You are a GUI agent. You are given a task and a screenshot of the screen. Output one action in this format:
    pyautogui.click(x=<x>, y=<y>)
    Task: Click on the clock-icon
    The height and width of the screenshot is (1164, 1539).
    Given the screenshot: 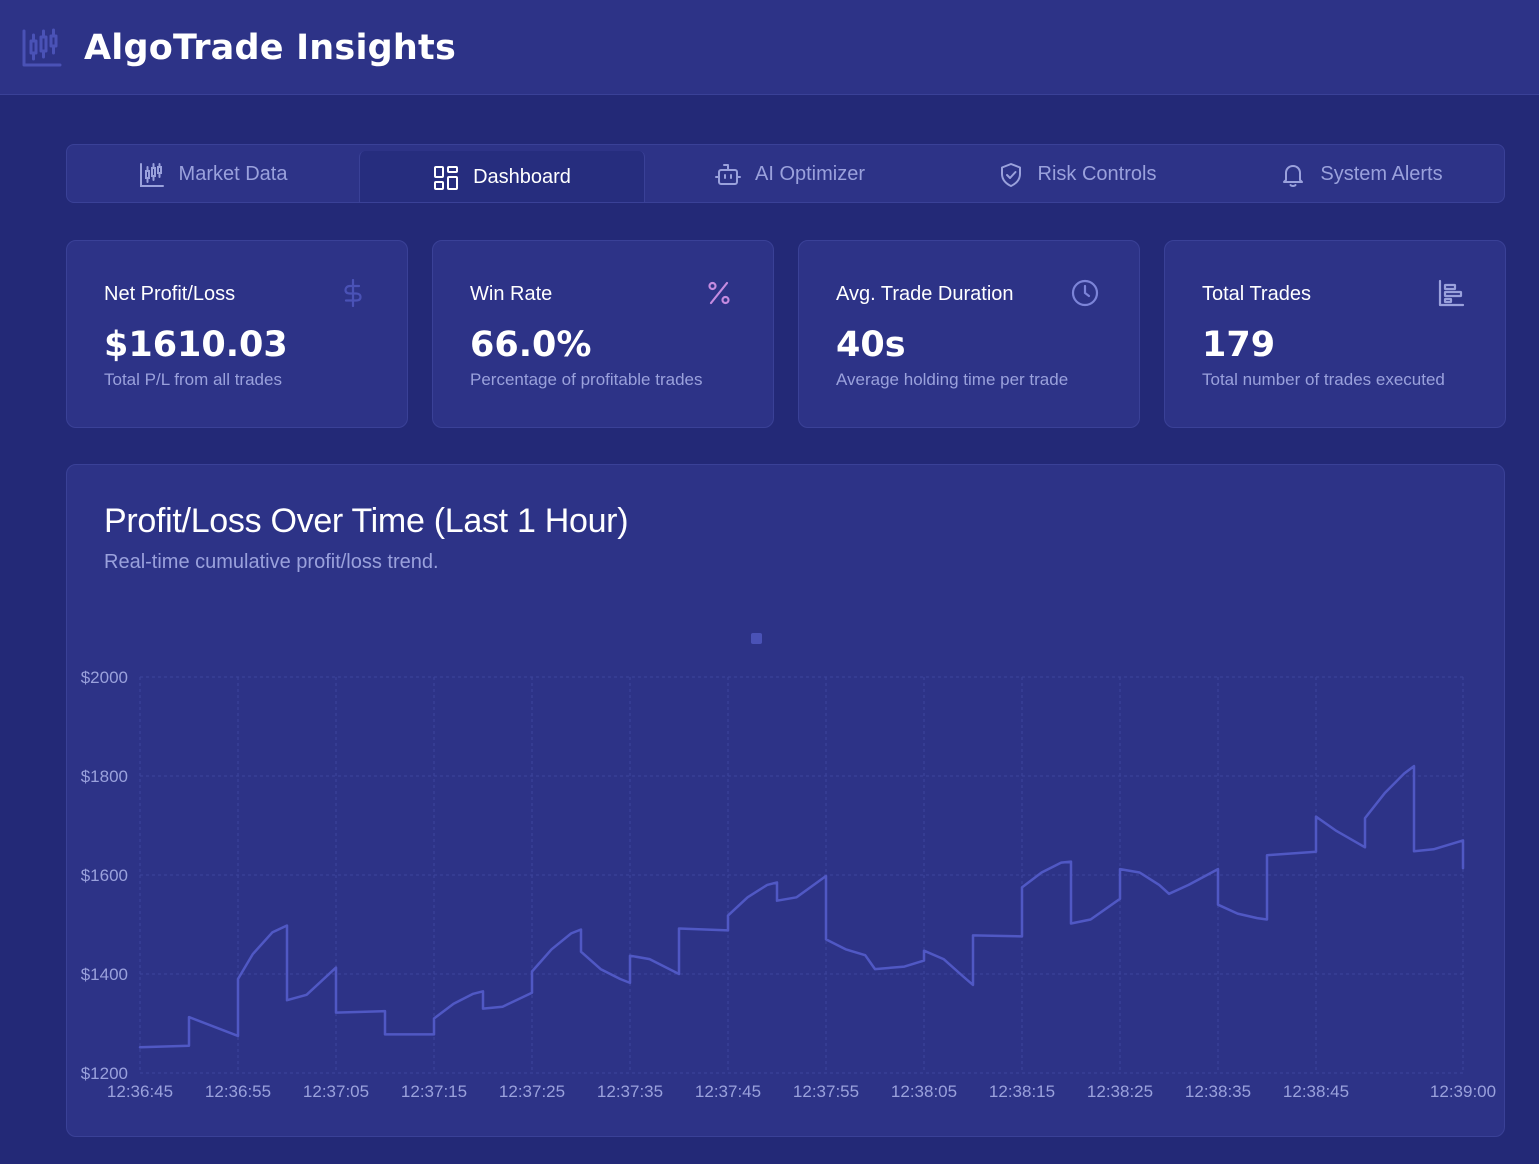 What is the action you would take?
    pyautogui.click(x=1085, y=293)
    